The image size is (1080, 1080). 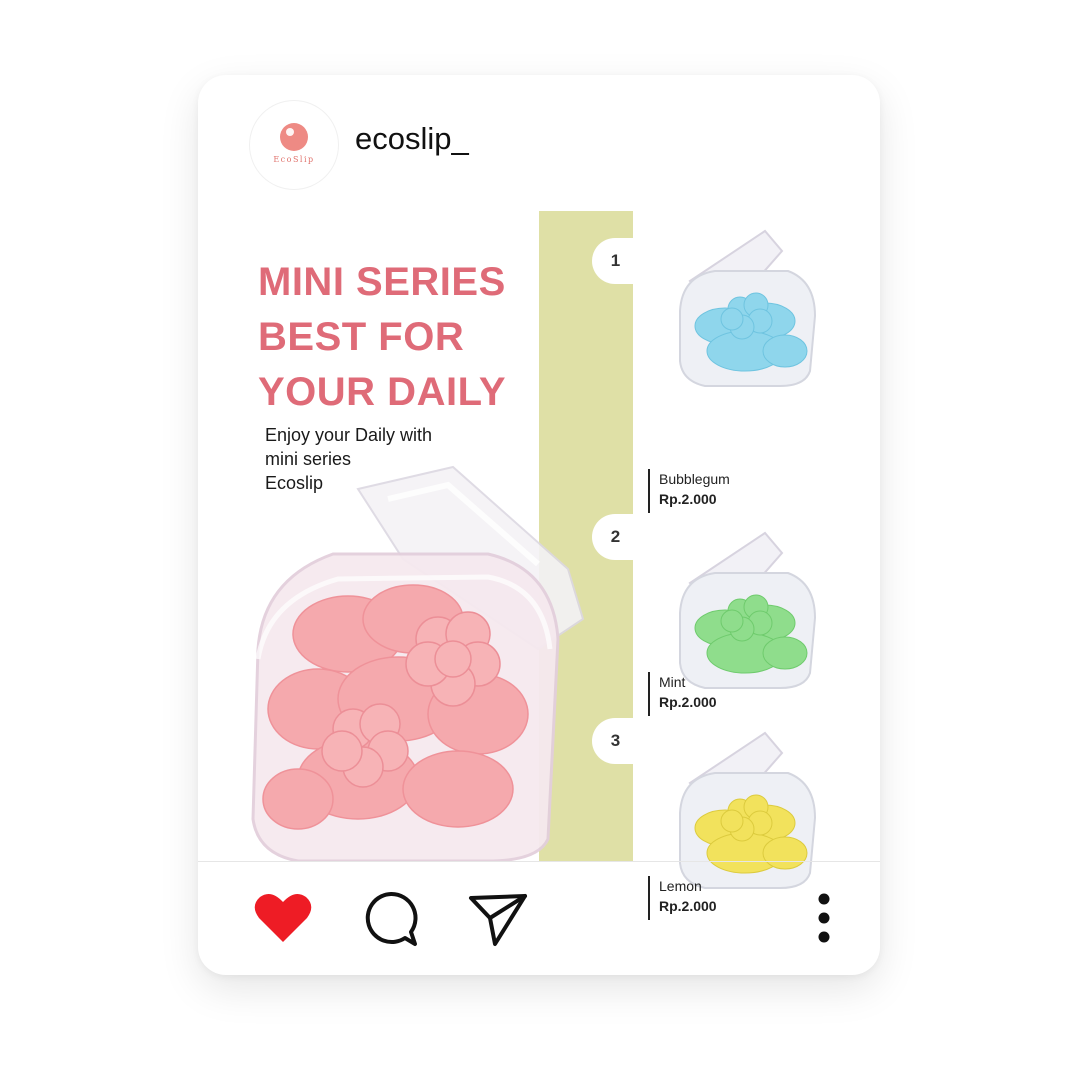 What do you see at coordinates (612, 261) in the screenshot?
I see `product-number-badge: 1` at bounding box center [612, 261].